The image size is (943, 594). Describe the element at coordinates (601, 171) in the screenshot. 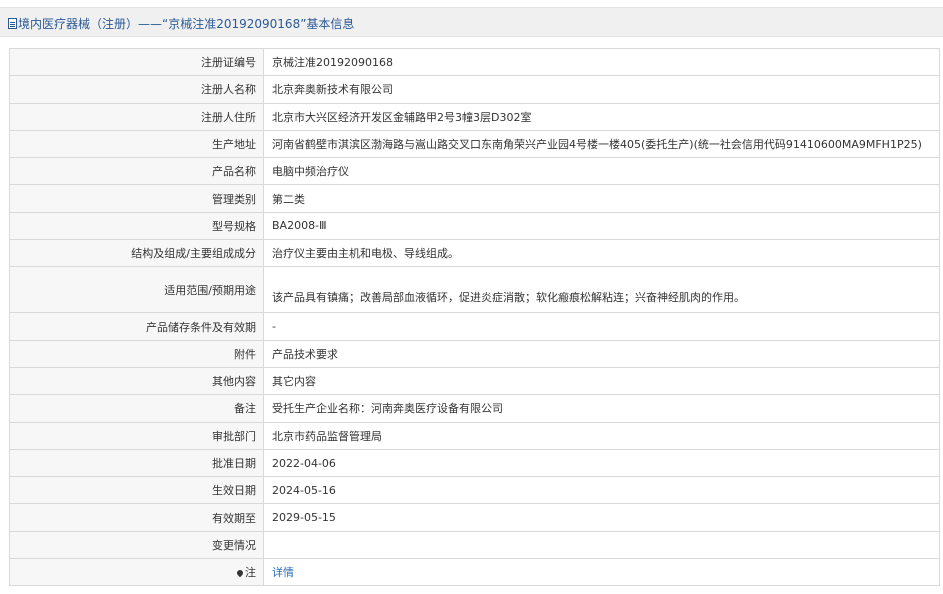

I see `row-value: 电脑中频治疗仪` at that location.